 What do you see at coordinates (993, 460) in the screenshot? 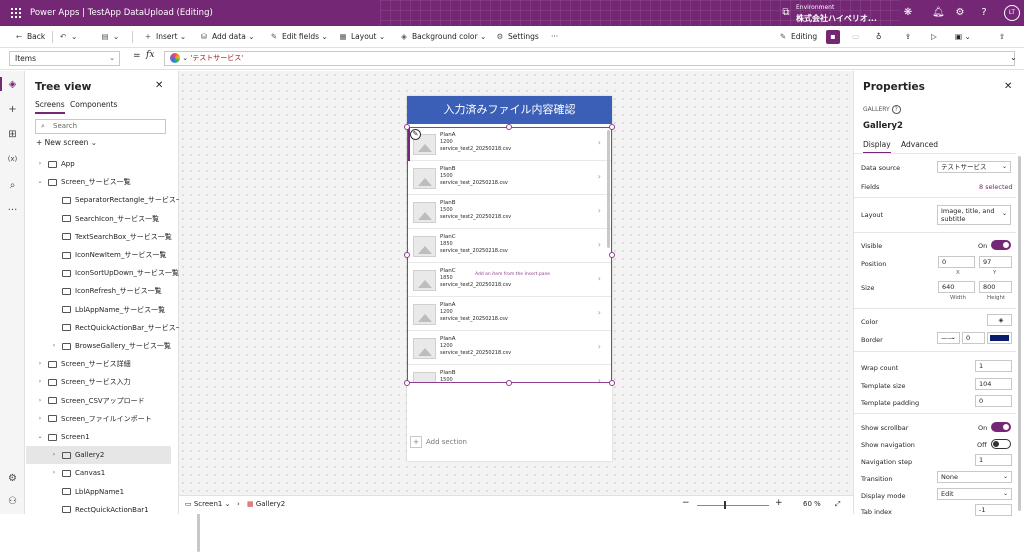
I see `navigation-step-input: 1` at bounding box center [993, 460].